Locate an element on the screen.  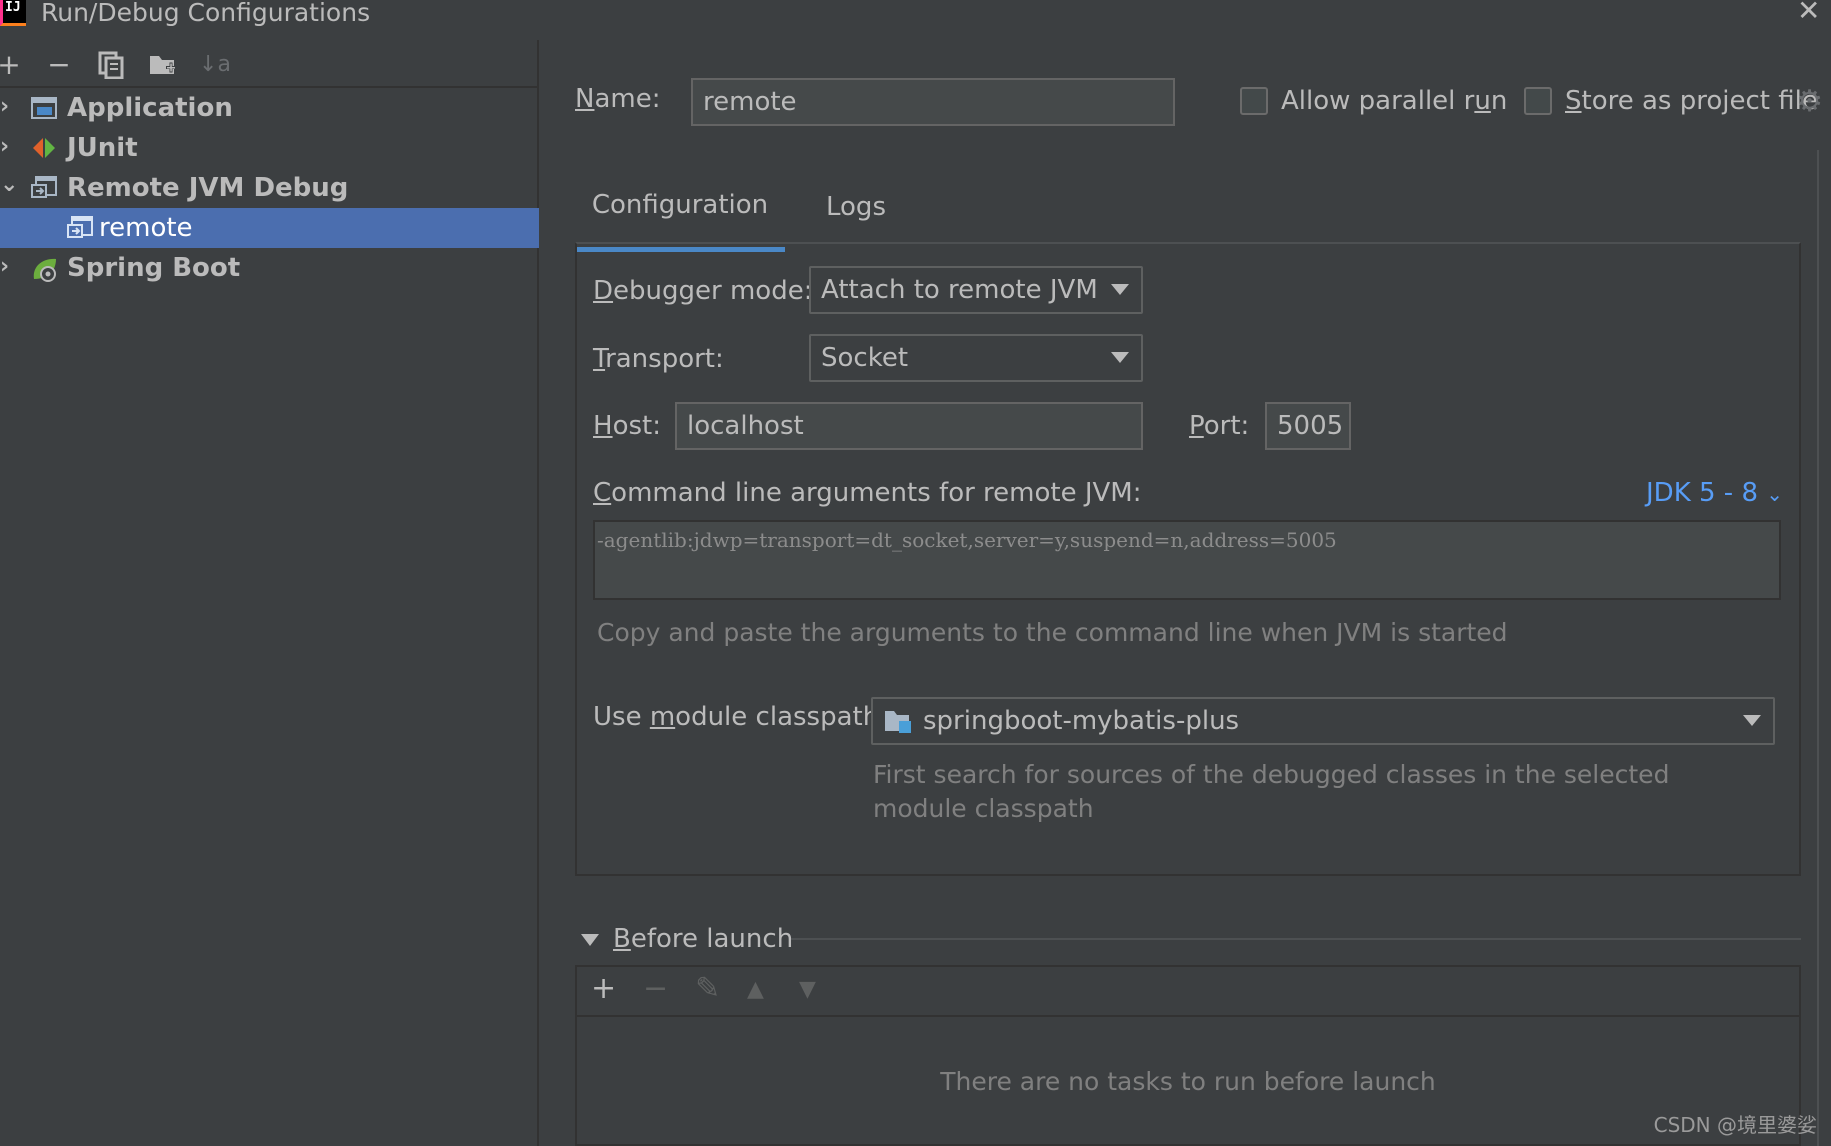
spring-boot-icon is located at coordinates (44, 268).